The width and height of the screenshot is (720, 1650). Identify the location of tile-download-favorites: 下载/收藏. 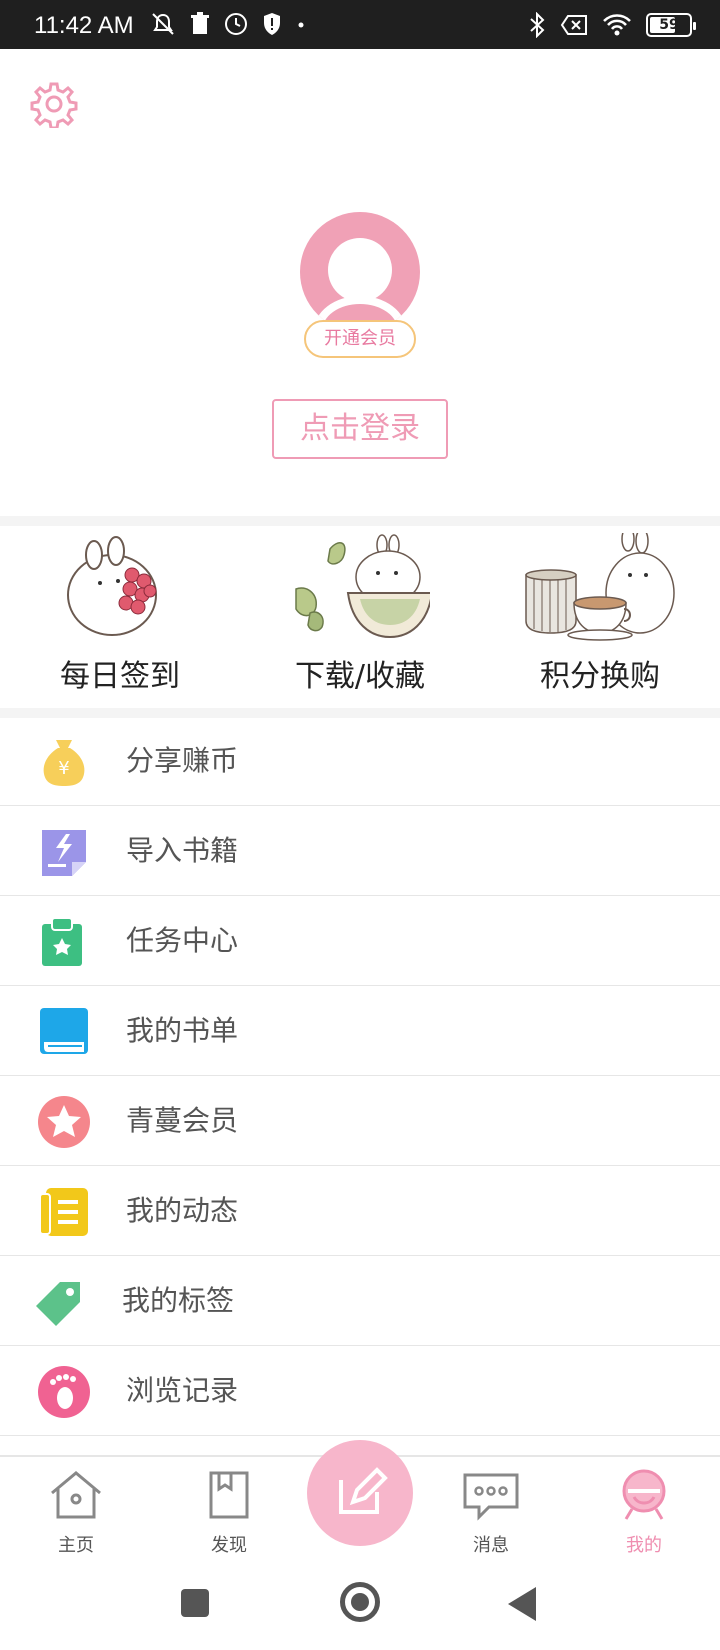
(360, 617).